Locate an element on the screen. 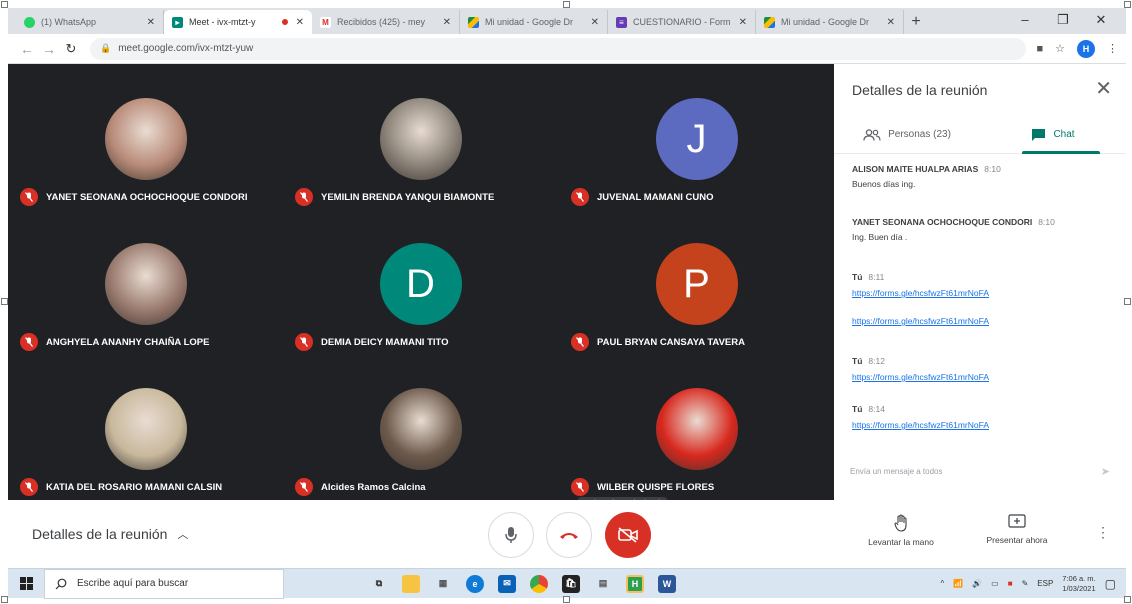 Image resolution: width=1132 pixels, height=604 pixels. taskbar-search: Escribe aquí para buscar is located at coordinates (164, 583).